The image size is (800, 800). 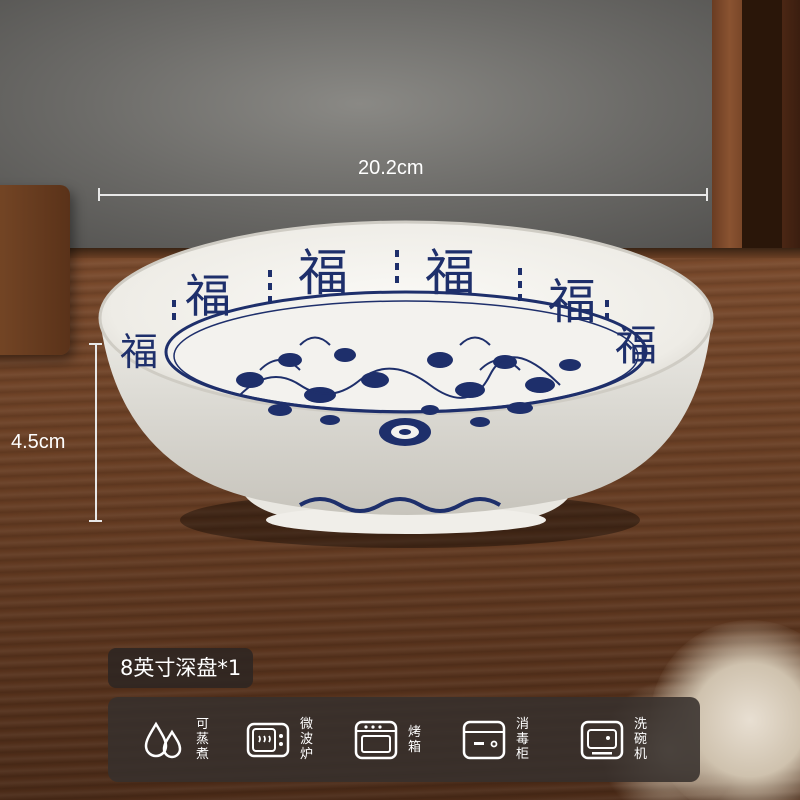 What do you see at coordinates (181, 668) in the screenshot?
I see `product-size-badge: 8英寸深盘*1` at bounding box center [181, 668].